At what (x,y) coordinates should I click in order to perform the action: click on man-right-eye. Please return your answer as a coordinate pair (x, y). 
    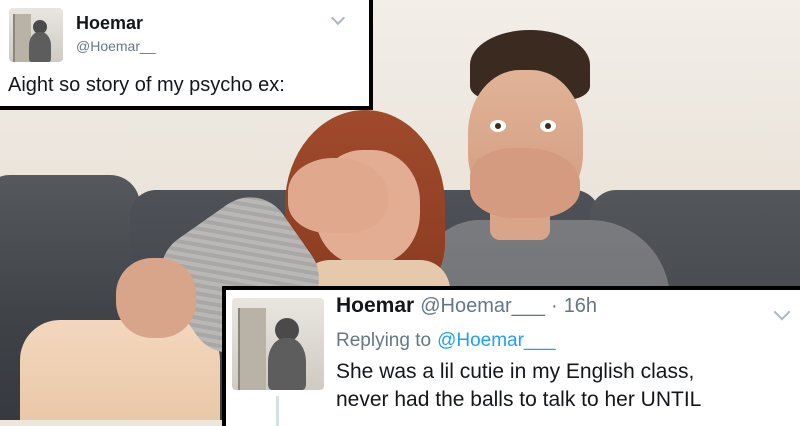
    Looking at the image, I should click on (548, 126).